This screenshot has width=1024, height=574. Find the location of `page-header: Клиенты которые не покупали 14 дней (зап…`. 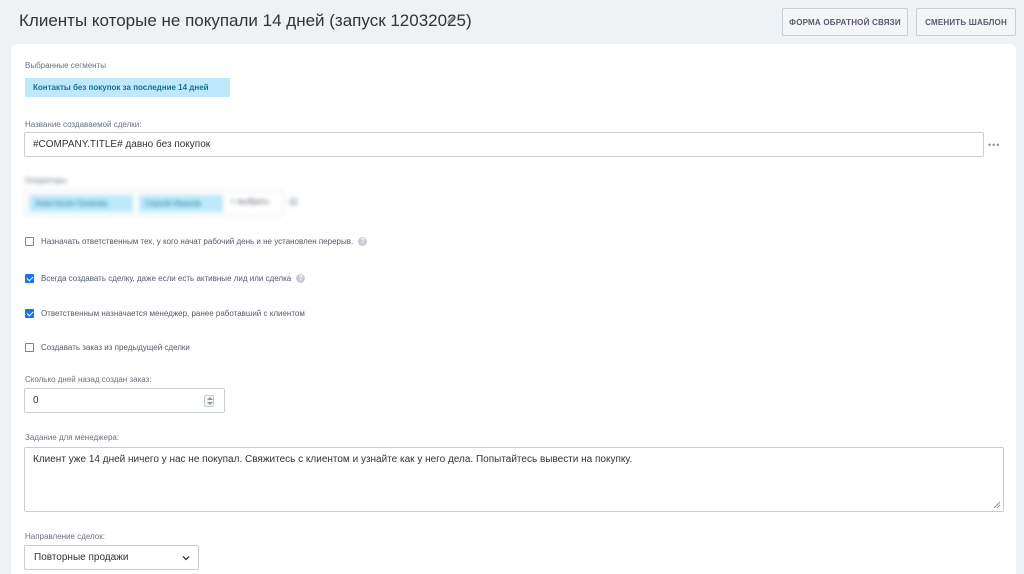

page-header: Клиенты которые не покупали 14 дней (зап… is located at coordinates (512, 22).